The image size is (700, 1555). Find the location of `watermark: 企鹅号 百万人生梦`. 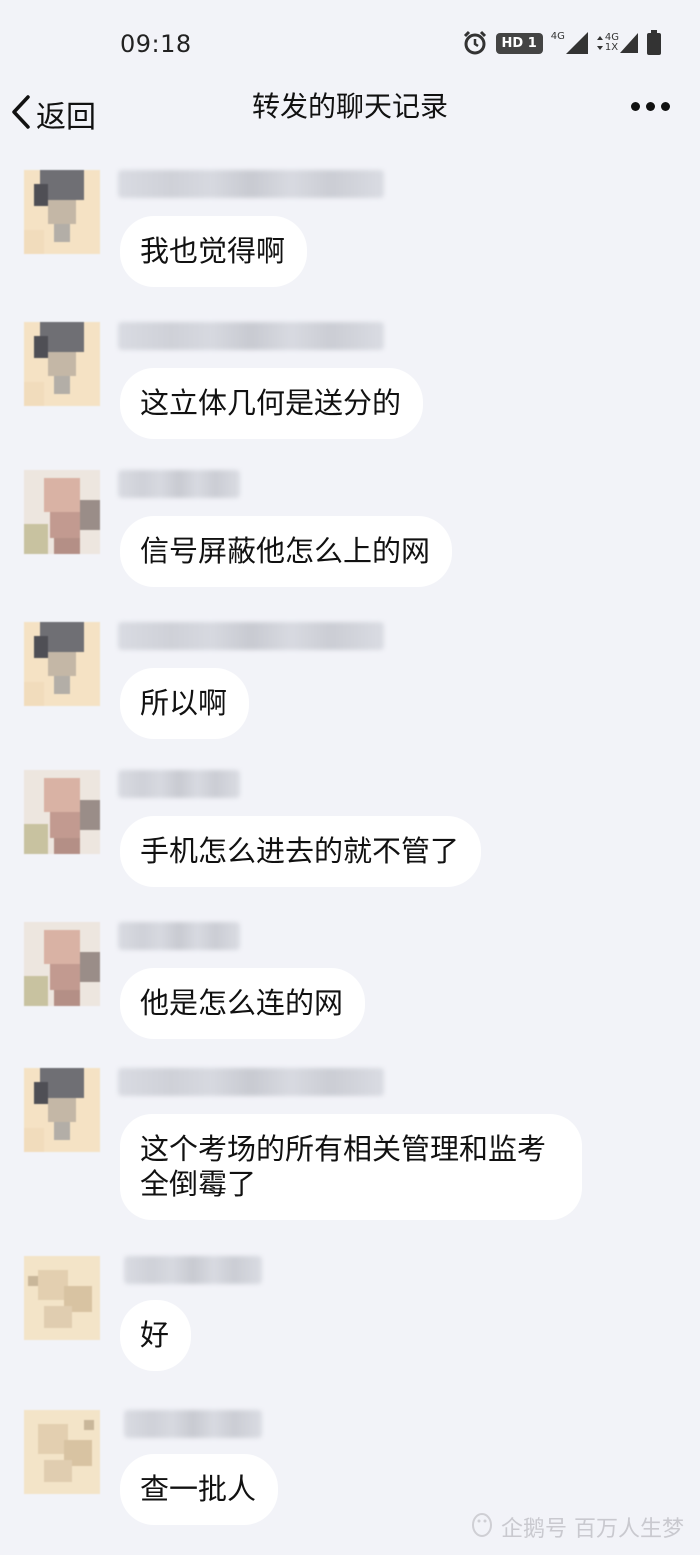

watermark: 企鹅号 百万人生梦 is located at coordinates (576, 1527).